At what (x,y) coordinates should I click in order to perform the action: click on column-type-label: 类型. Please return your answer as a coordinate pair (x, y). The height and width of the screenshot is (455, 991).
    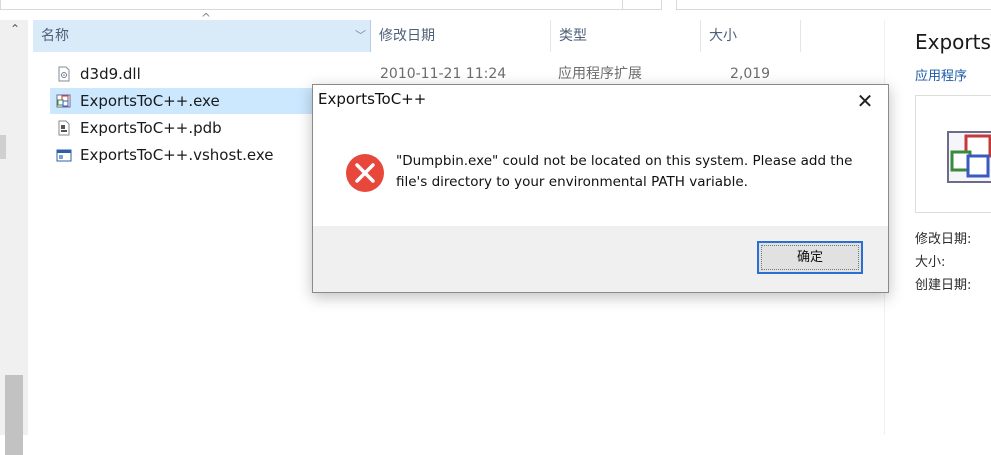
    Looking at the image, I should click on (573, 36).